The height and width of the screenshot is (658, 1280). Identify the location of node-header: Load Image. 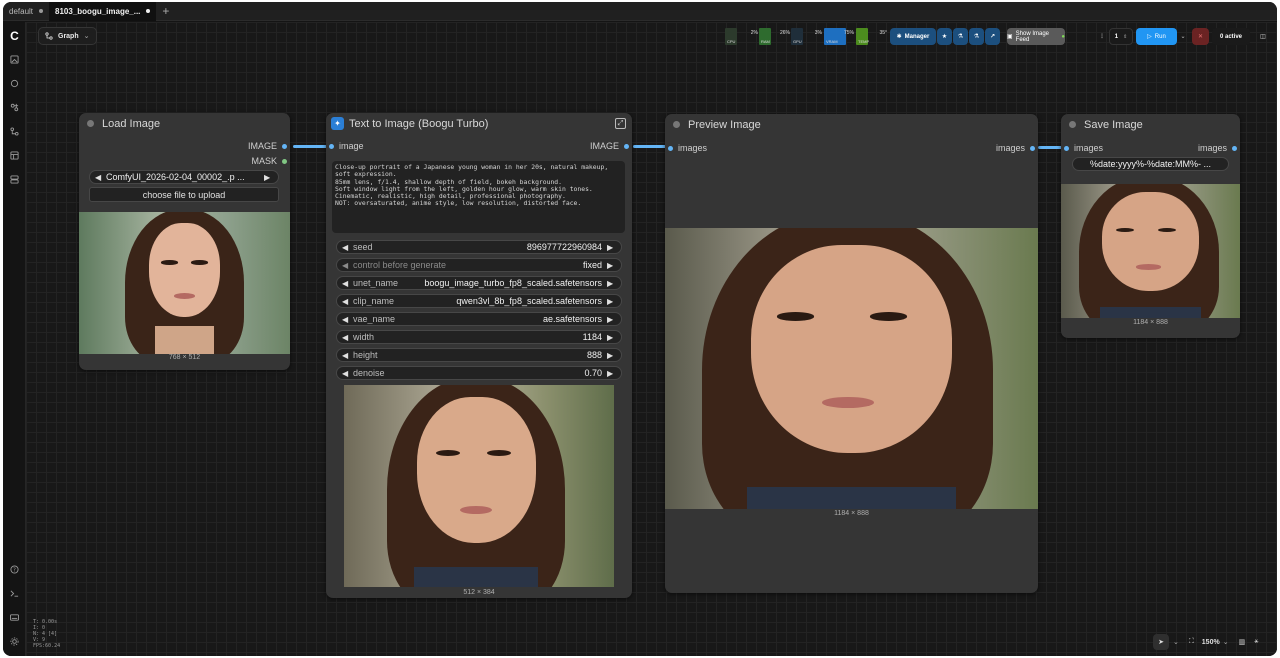
(184, 123).